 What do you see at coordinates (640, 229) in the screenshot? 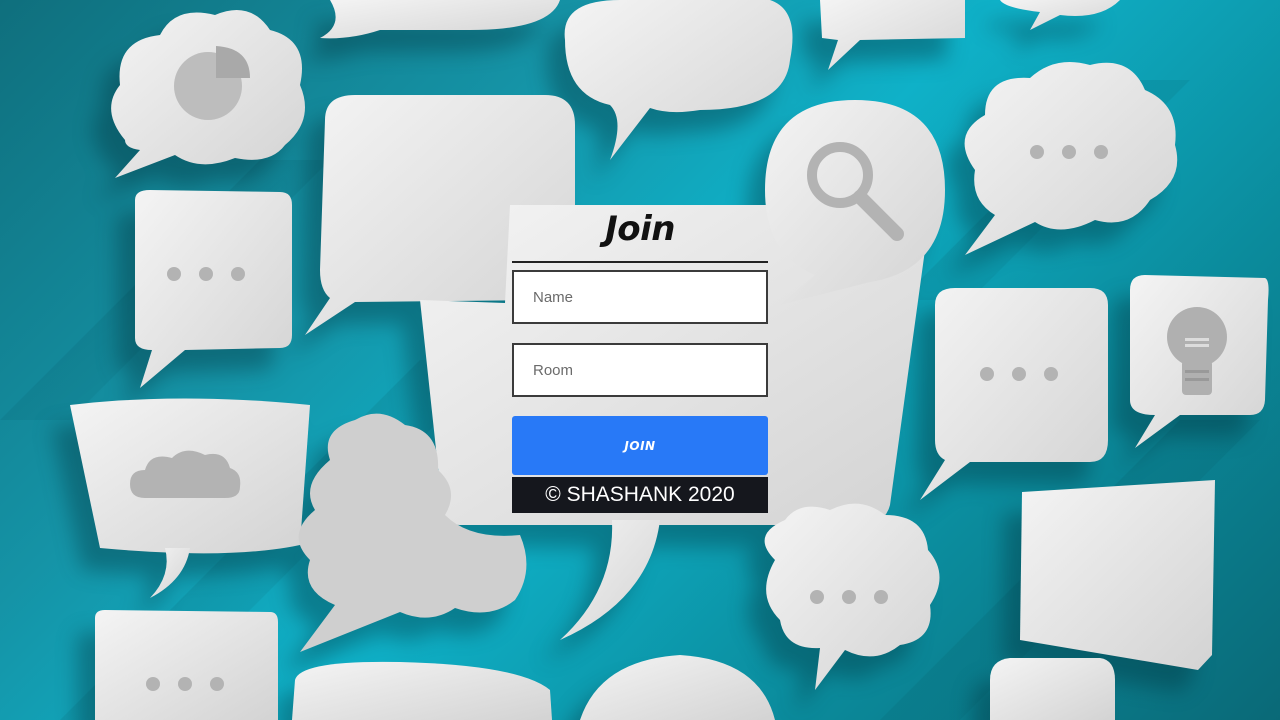
I see `form-title: Join` at bounding box center [640, 229].